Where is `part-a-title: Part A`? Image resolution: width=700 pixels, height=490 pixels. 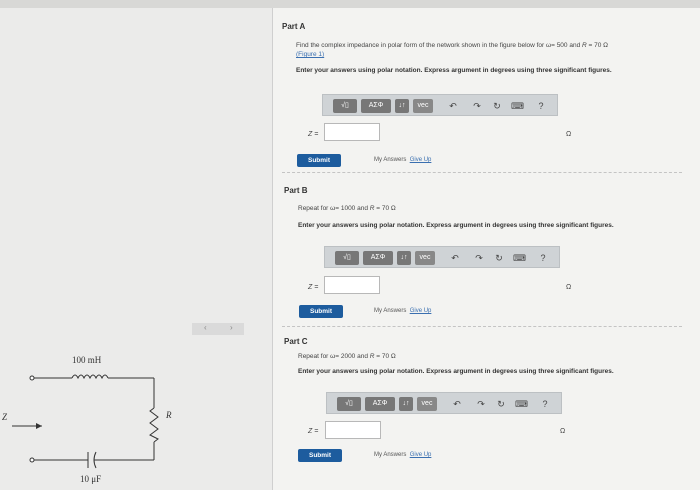
part-a-title: Part A is located at coordinates (294, 26).